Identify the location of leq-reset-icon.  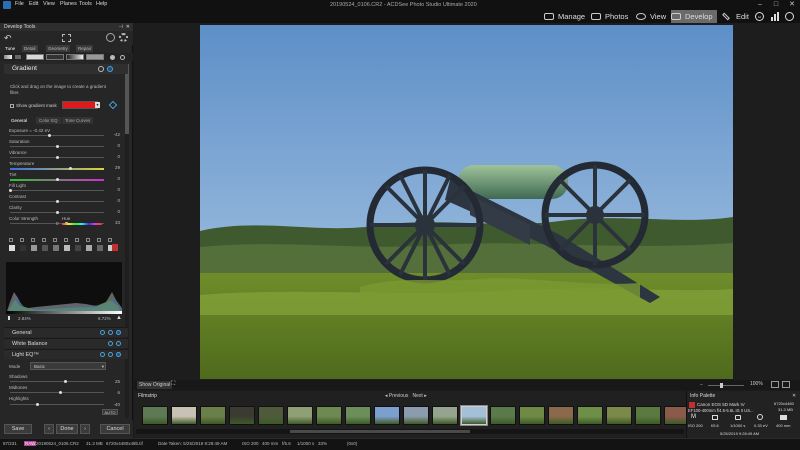
(102, 354).